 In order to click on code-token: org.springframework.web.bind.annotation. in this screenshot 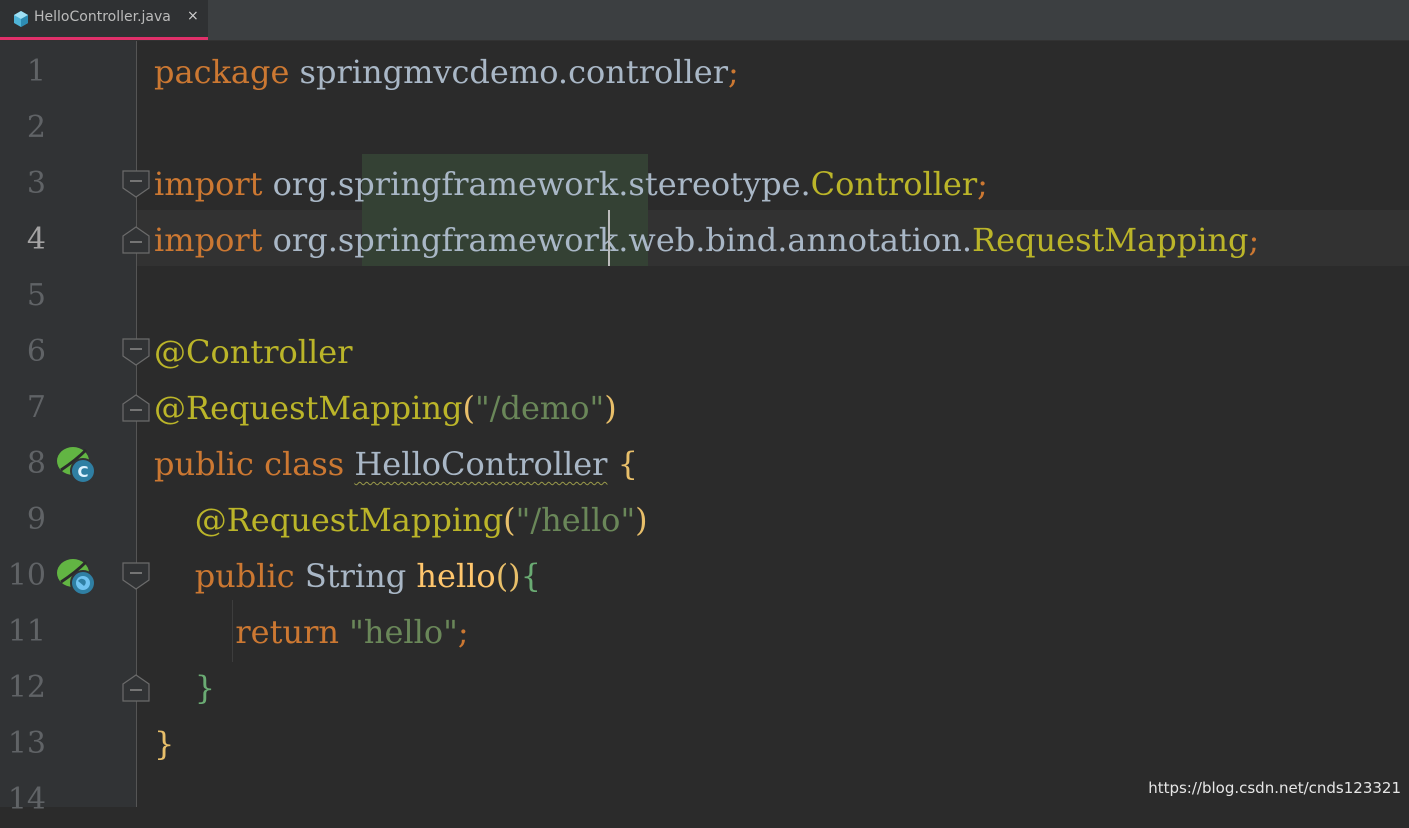, I will do `click(617, 240)`.